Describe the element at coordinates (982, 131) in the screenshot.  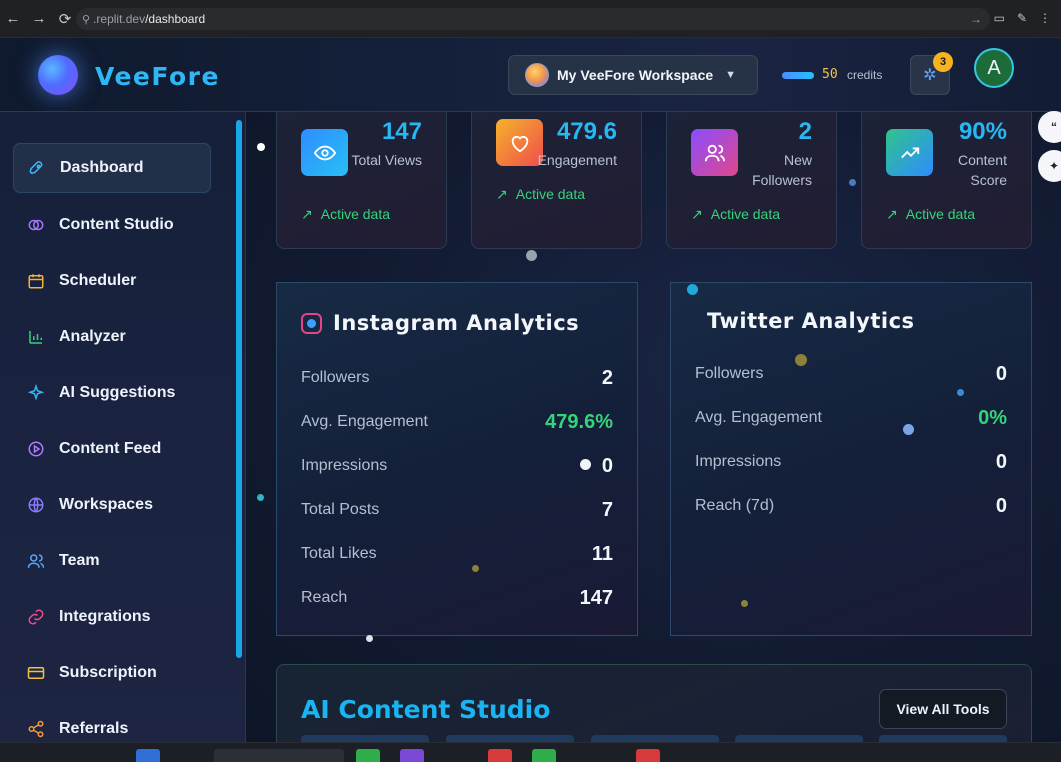
I see `stat-value: 90%` at that location.